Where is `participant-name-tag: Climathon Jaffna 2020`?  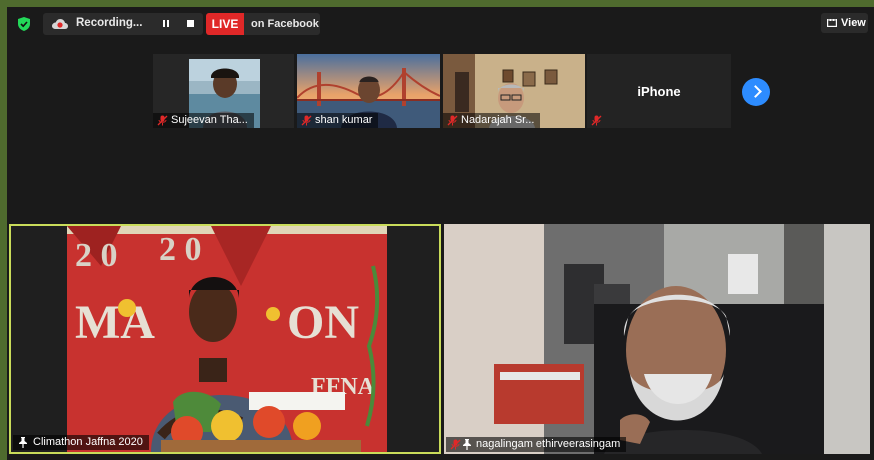
participant-name-tag: Climathon Jaffna 2020 is located at coordinates (81, 442).